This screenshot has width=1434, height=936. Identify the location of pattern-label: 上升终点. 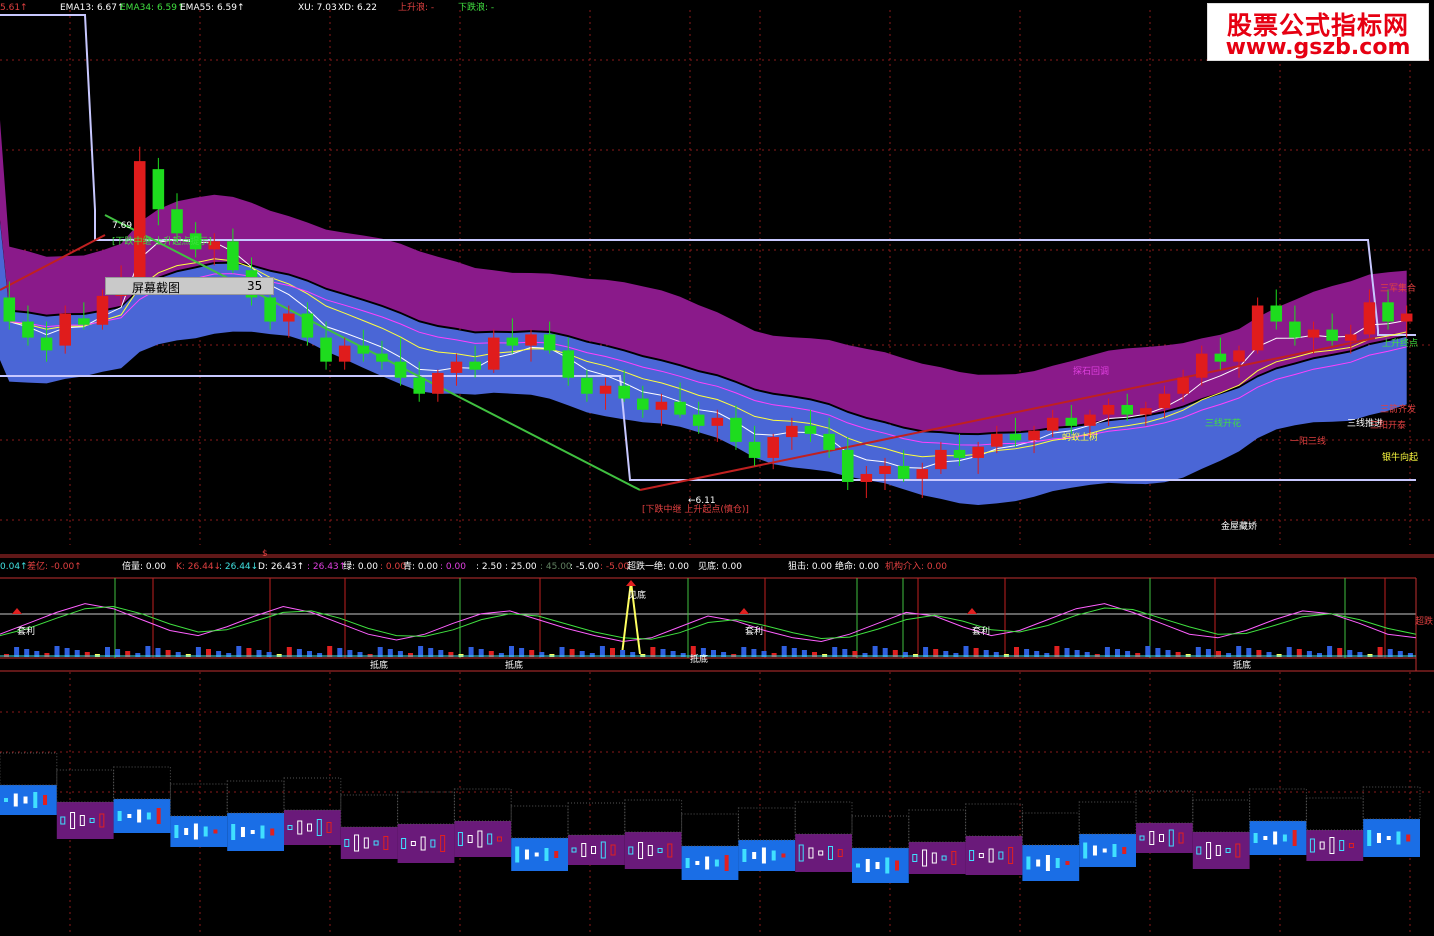
(1400, 343).